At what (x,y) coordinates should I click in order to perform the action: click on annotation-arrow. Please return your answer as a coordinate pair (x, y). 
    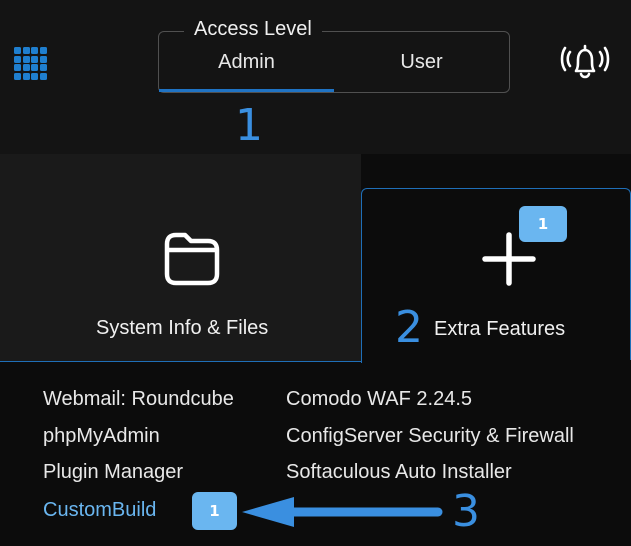
    Looking at the image, I should click on (342, 512).